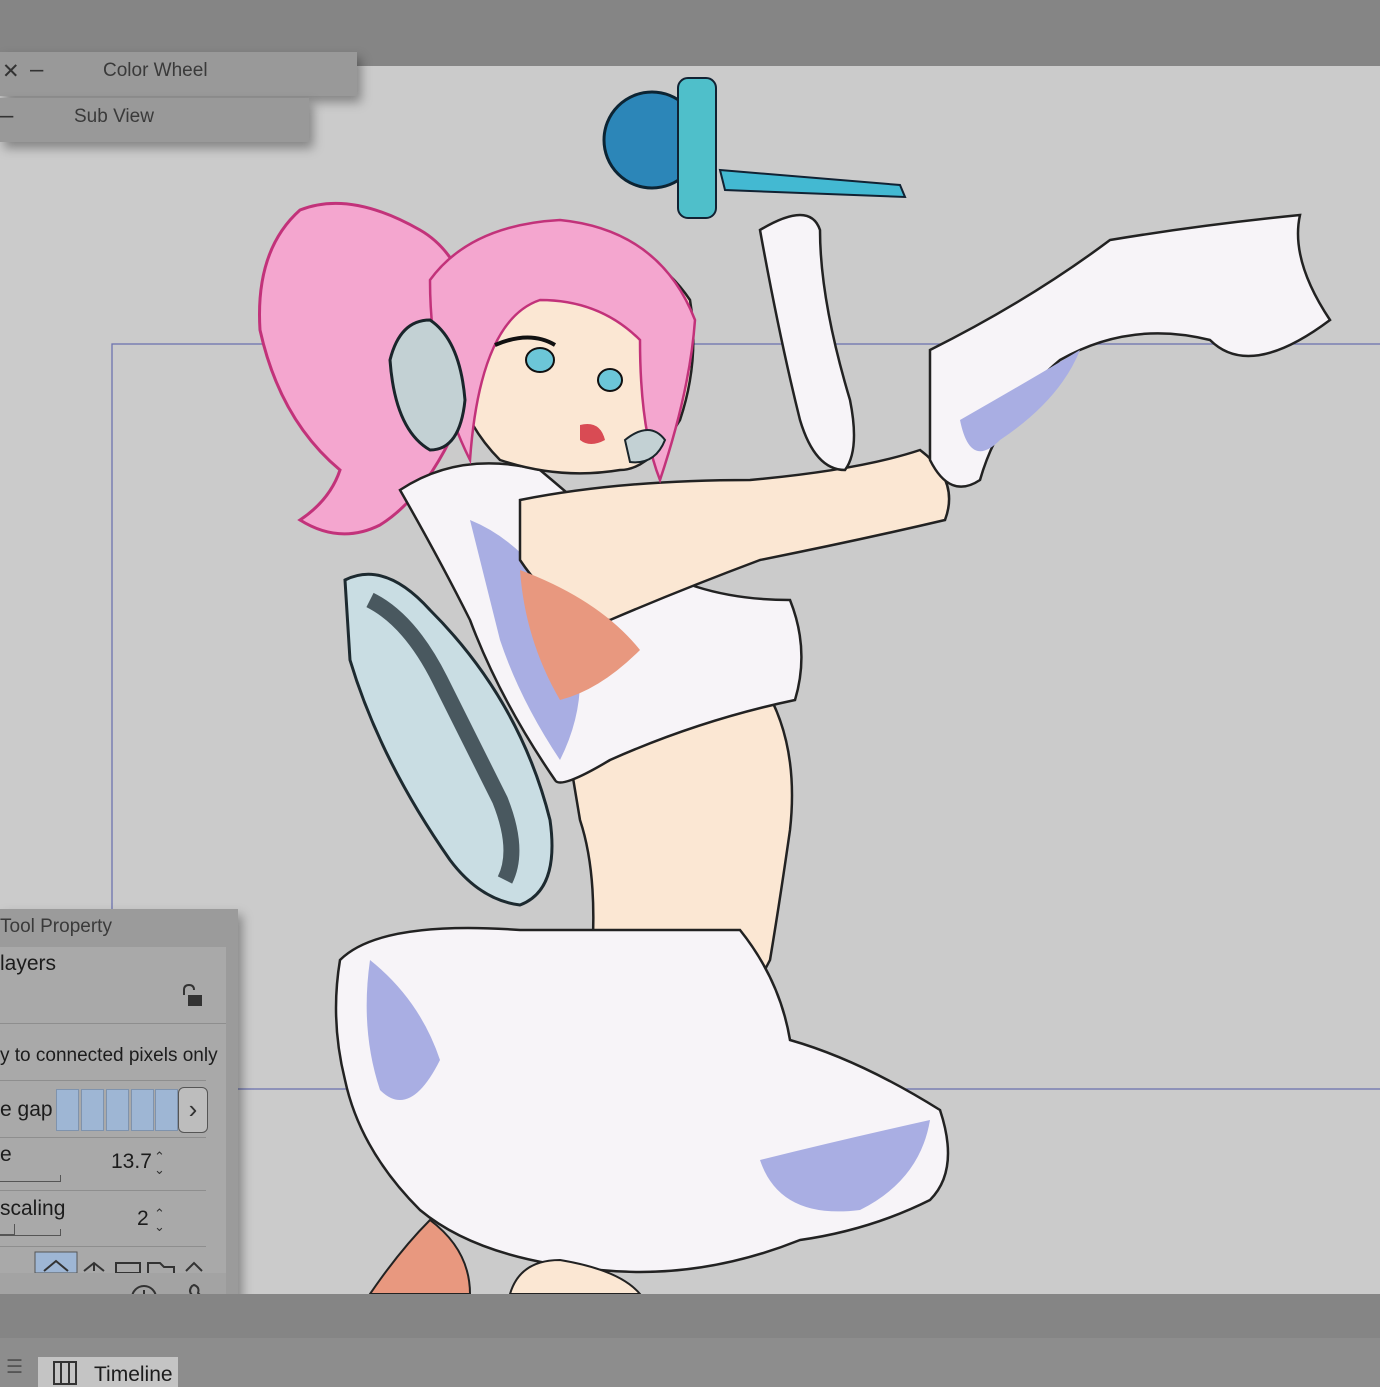 Image resolution: width=1380 pixels, height=1387 pixels. I want to click on scaling-slider-knob, so click(7, 1229).